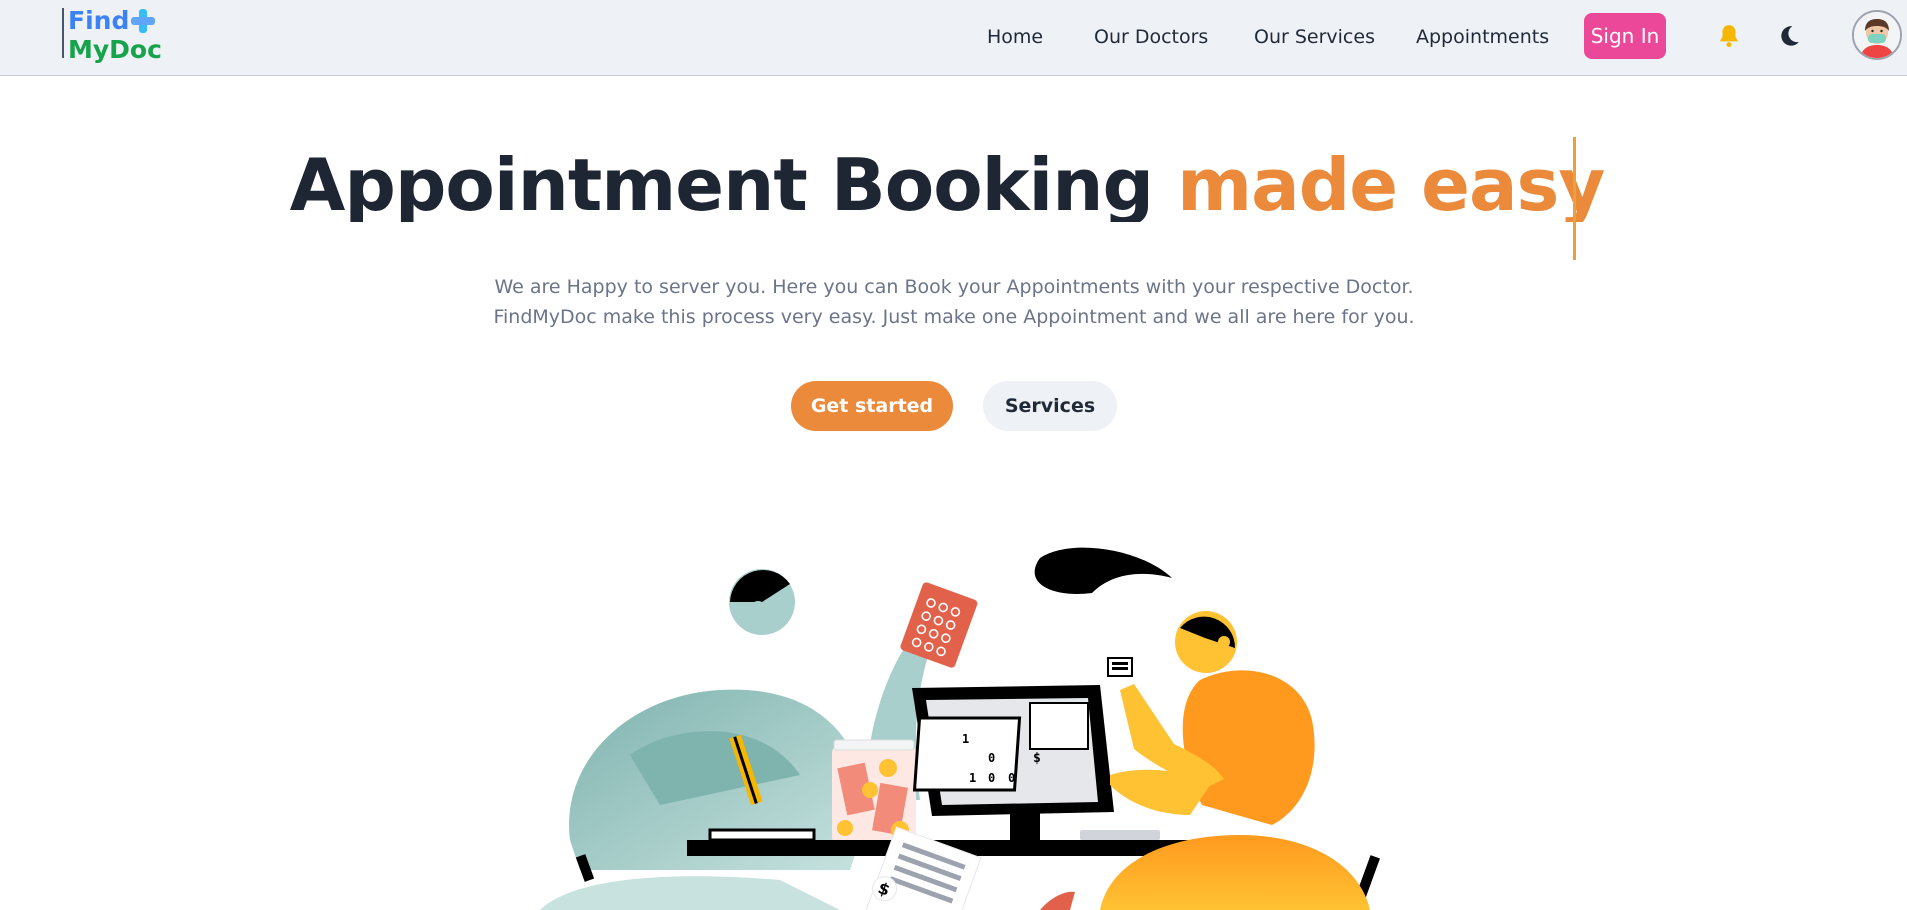 Image resolution: width=1907 pixels, height=910 pixels. I want to click on nav-our-doctors: Our Doctors, so click(1151, 37).